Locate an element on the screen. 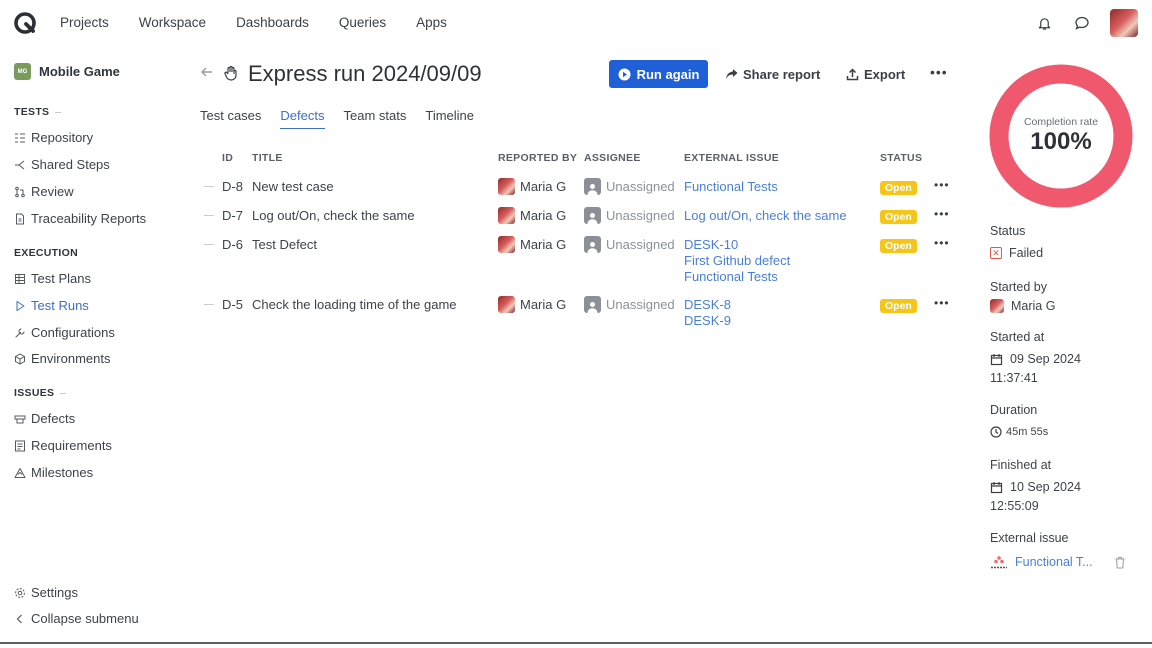  settings-label: Settings is located at coordinates (54, 592).